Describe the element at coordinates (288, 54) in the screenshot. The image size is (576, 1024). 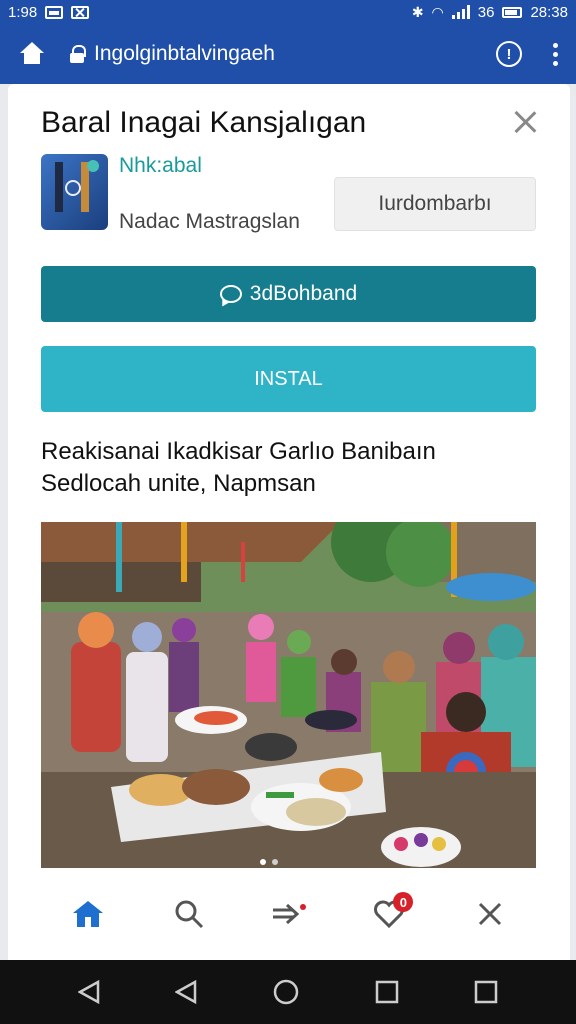
I see `browser-url-bar: Ingolginbtalvingaeh !` at that location.